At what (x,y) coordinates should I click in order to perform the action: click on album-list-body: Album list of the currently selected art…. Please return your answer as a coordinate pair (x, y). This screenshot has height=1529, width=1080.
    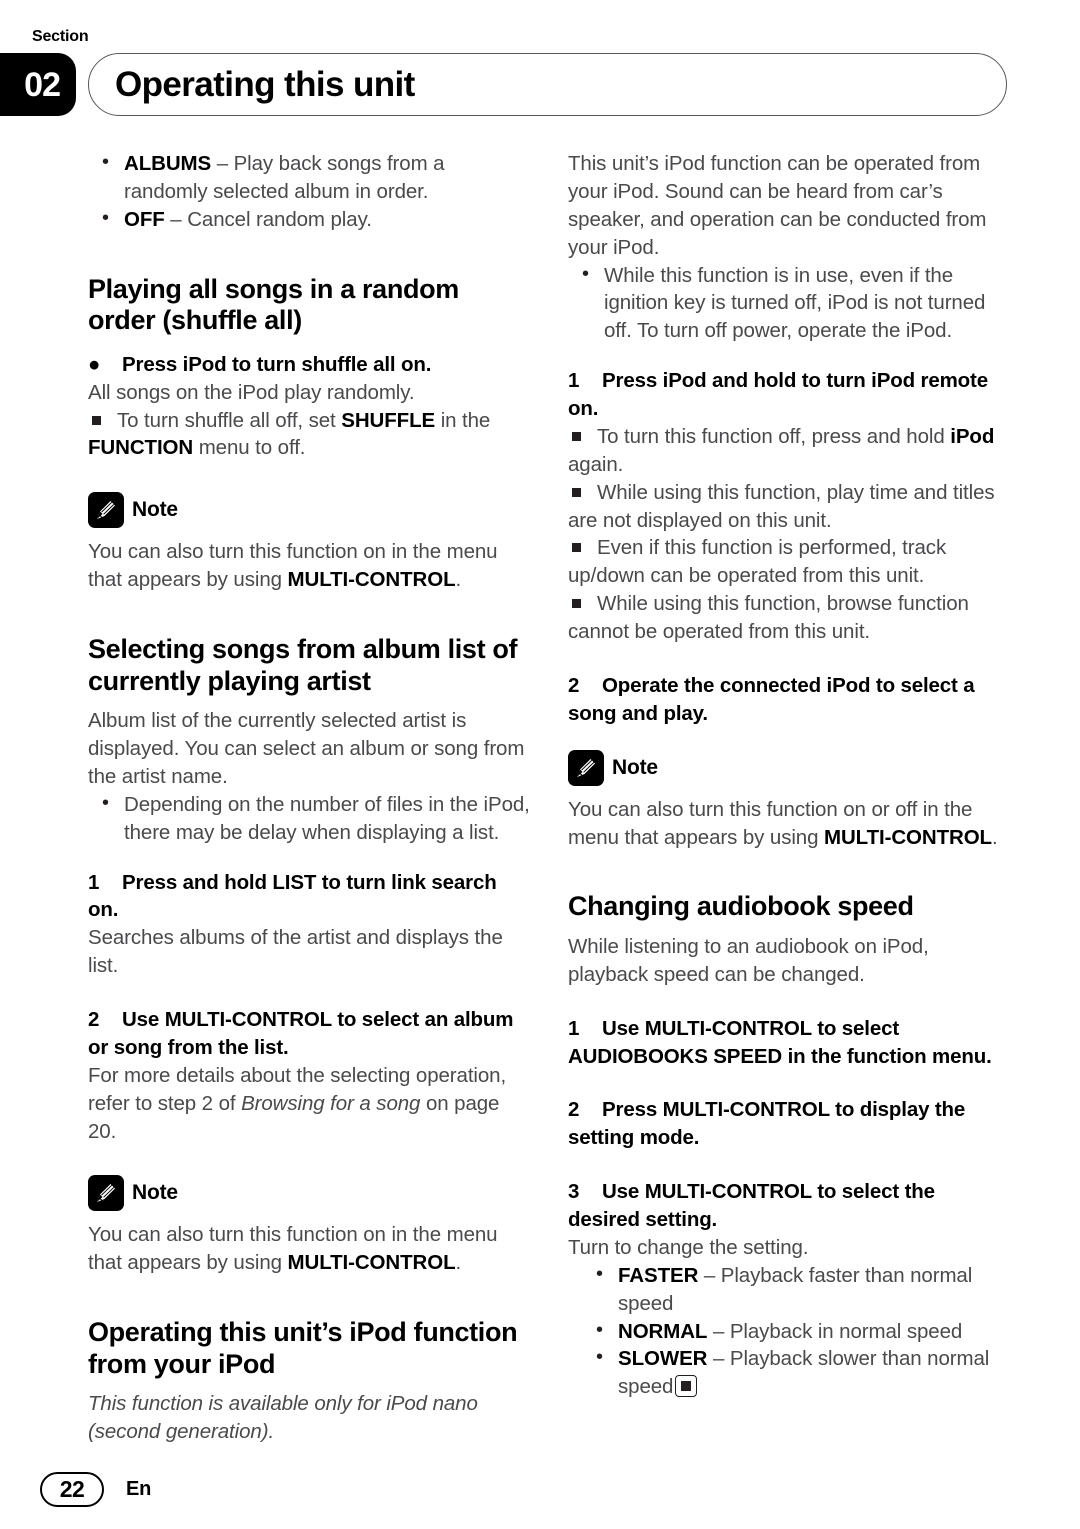
    Looking at the image, I should click on (306, 748).